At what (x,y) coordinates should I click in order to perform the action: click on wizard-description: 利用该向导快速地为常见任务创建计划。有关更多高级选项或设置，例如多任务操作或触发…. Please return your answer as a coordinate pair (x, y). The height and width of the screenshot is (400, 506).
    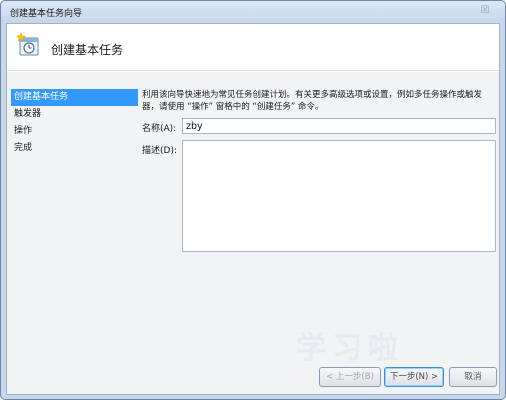
    Looking at the image, I should click on (312, 101).